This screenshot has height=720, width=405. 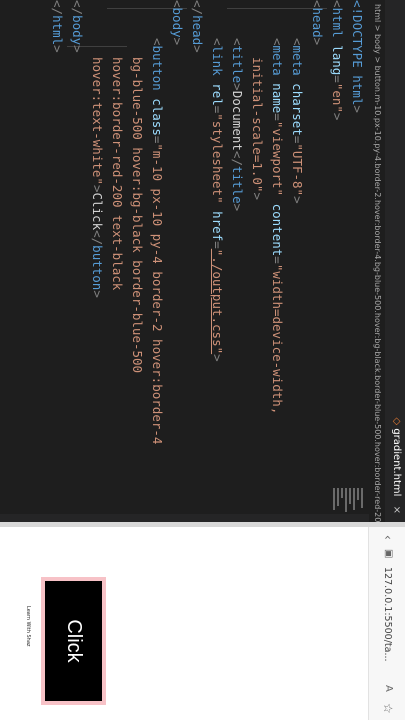 I want to click on code-token: hover:border-red-200 text-black, so click(x=117, y=174).